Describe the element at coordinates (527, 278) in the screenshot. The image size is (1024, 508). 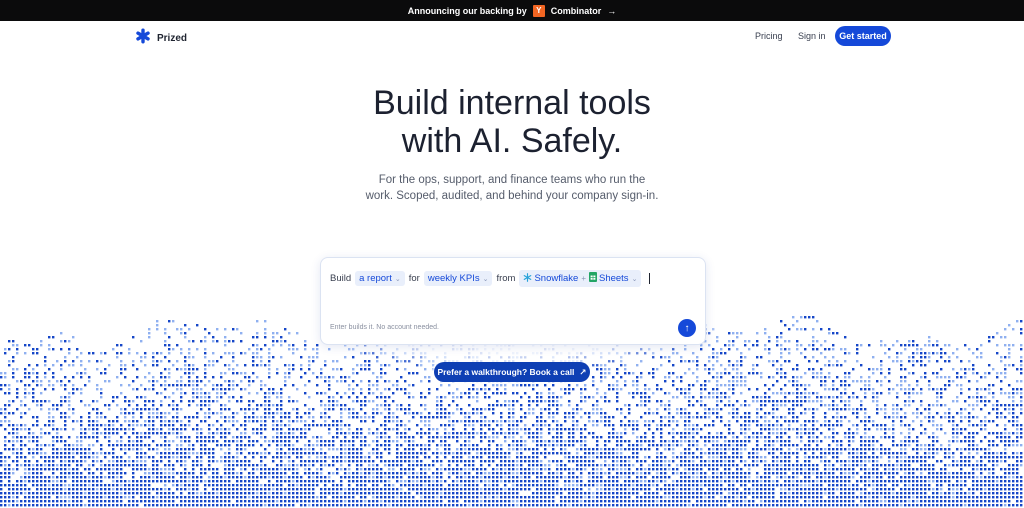
I see `snowflake-icon` at that location.